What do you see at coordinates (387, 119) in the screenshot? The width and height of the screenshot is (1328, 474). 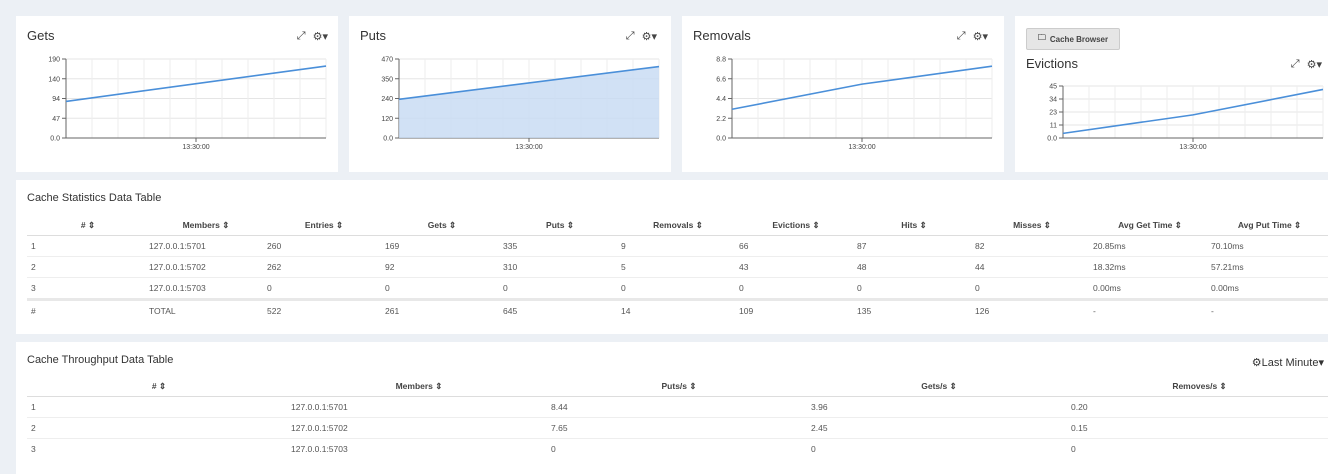 I see `y-tick-label: 120` at bounding box center [387, 119].